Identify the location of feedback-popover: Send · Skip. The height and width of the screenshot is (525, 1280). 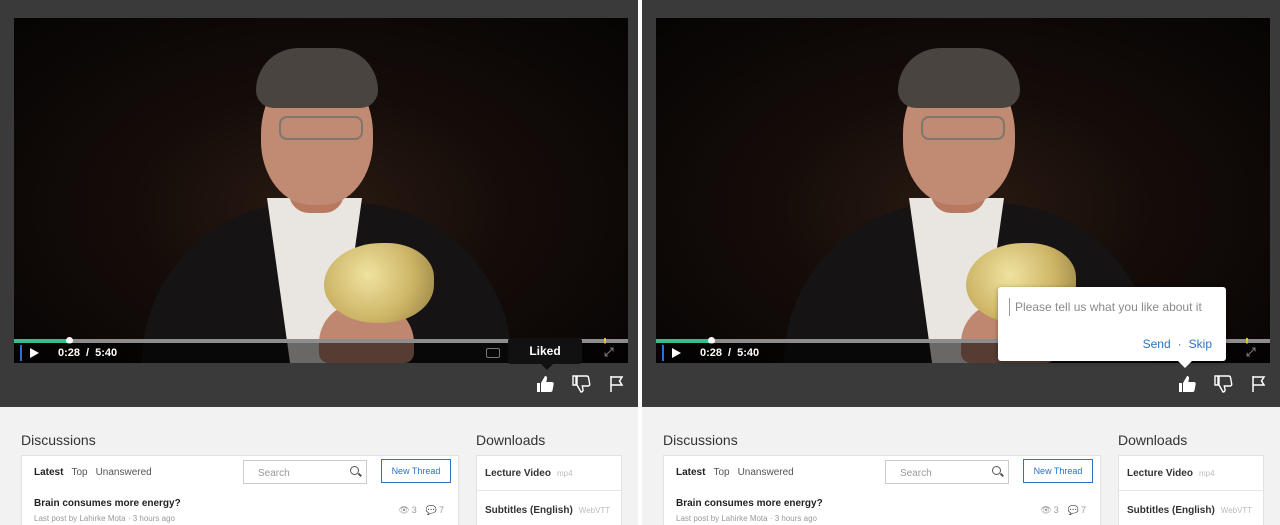
(1112, 327).